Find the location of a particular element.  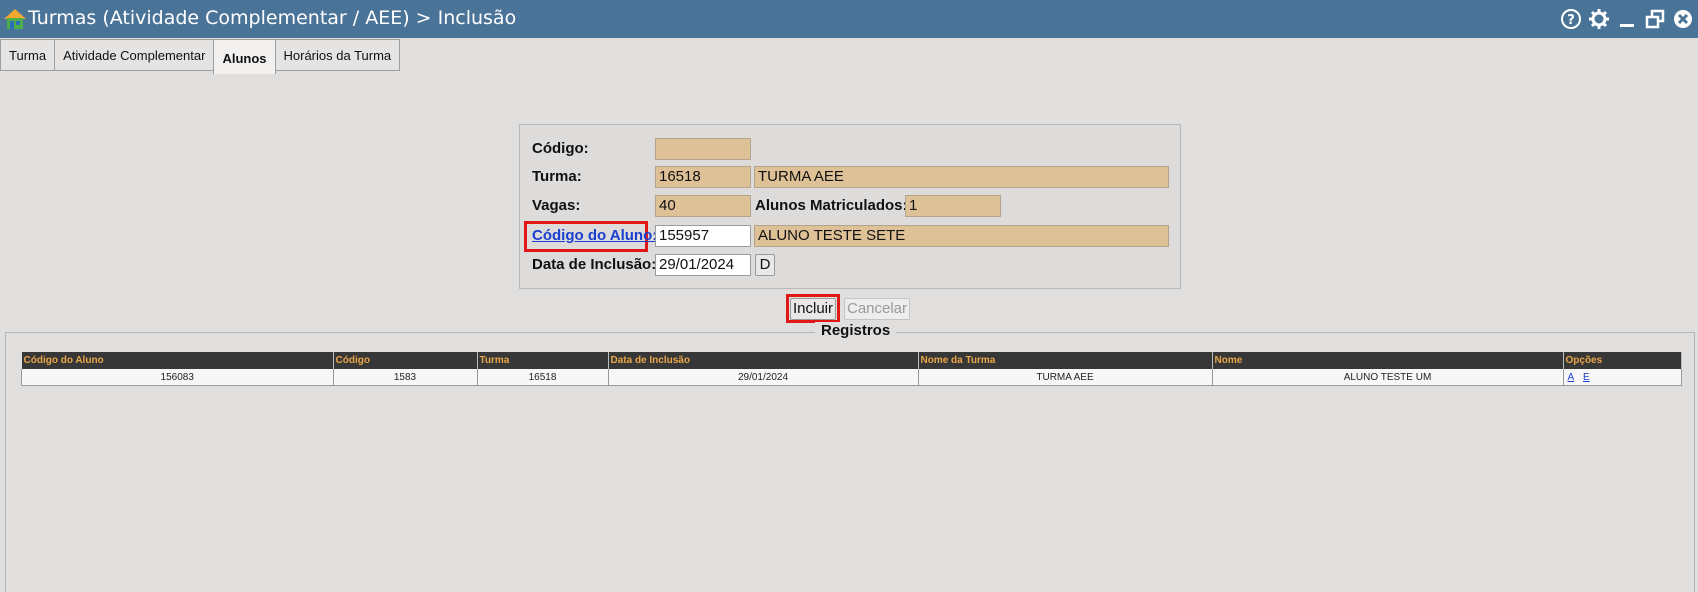

turma-code-field: 16518 is located at coordinates (703, 177).